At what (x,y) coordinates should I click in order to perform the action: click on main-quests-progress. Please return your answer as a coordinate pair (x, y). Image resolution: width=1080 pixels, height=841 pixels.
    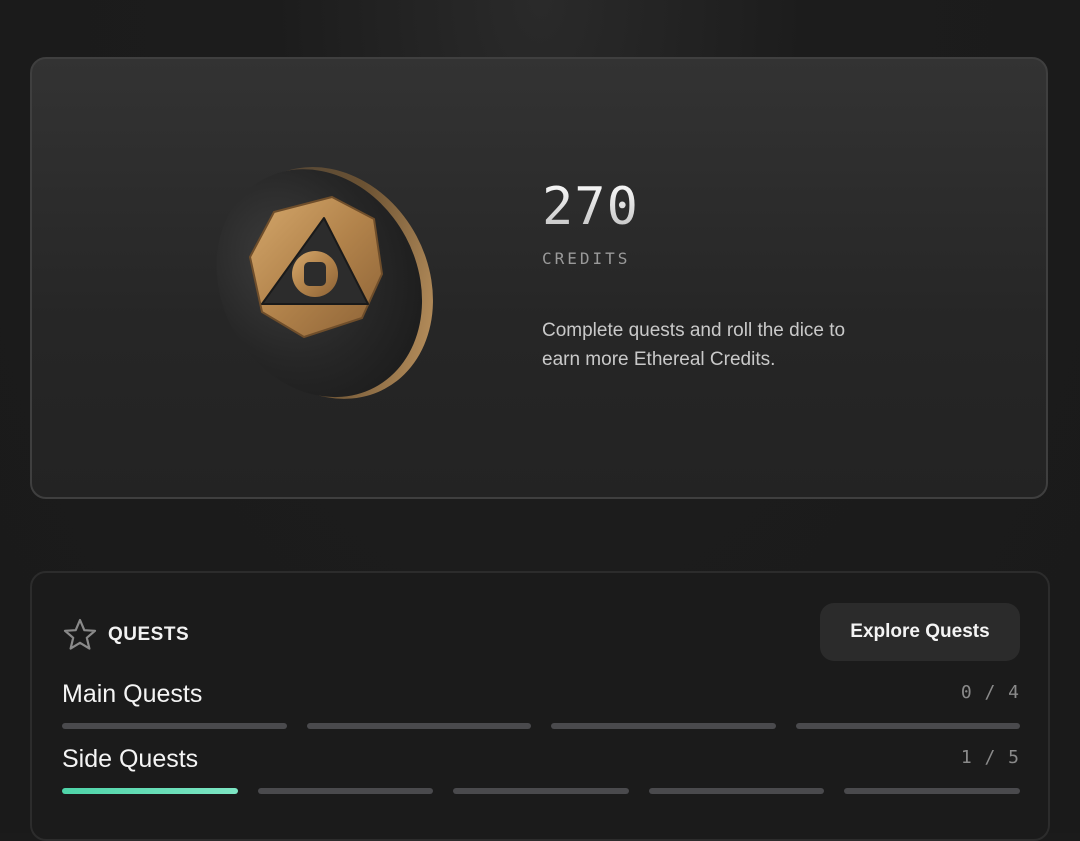
    Looking at the image, I should click on (541, 726).